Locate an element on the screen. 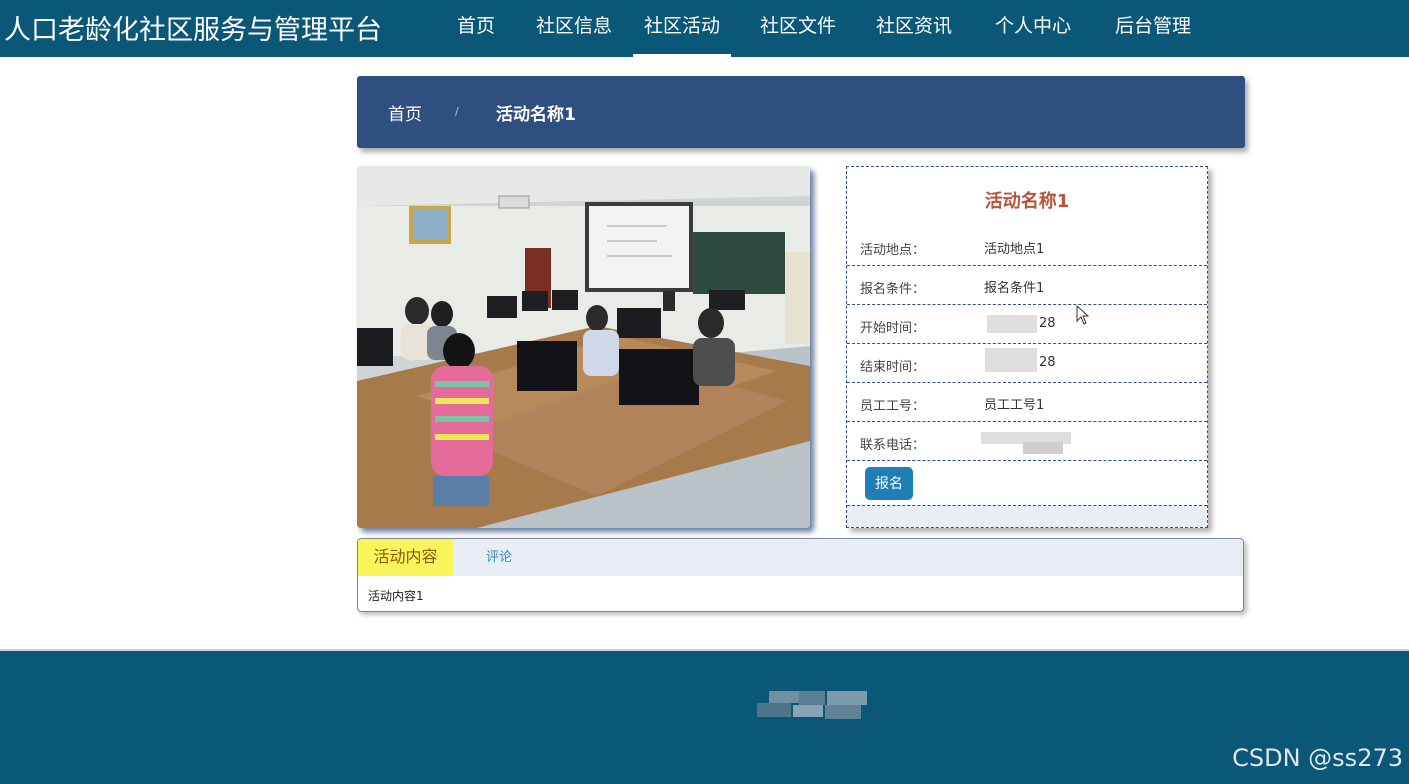  tab-activity-content: 活动内容 is located at coordinates (405, 557).